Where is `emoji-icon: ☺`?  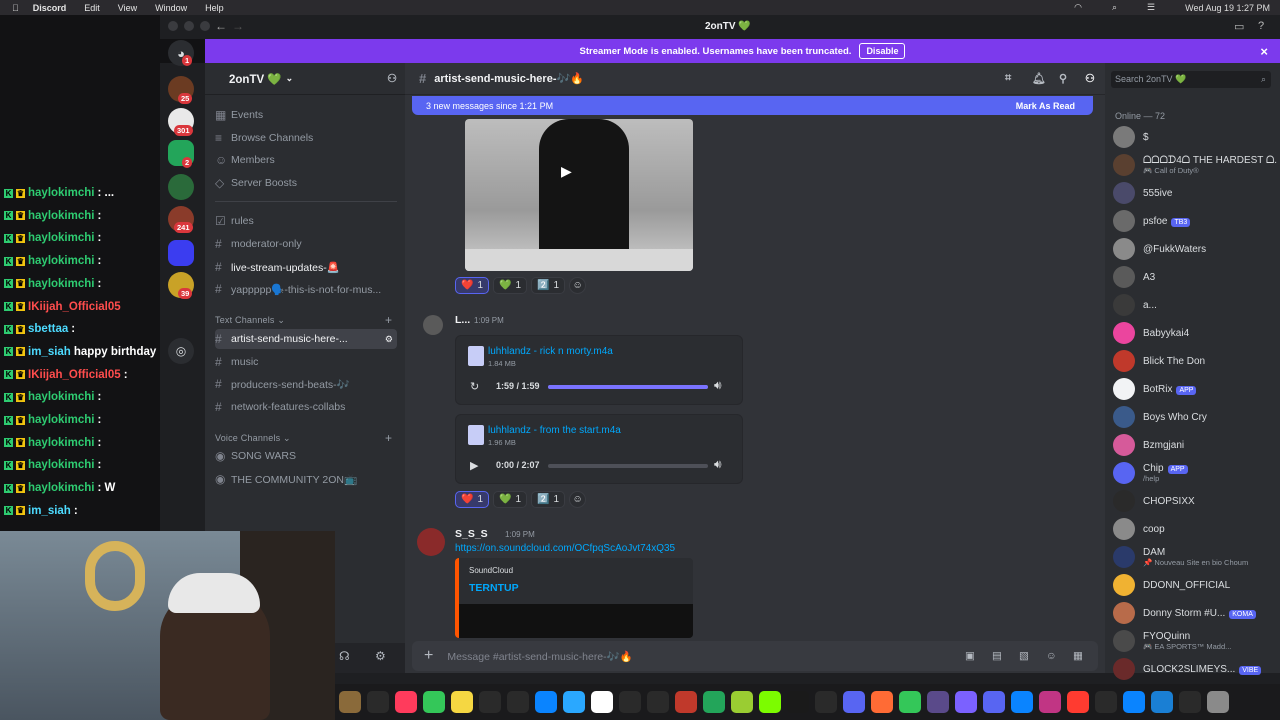
emoji-icon: ☺ is located at coordinates (1051, 656).